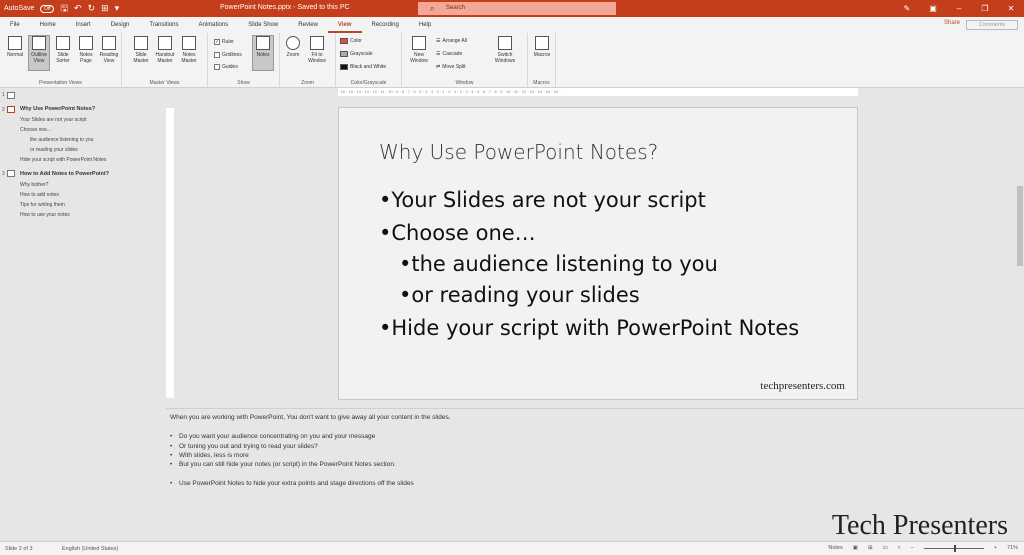 Image resolution: width=1024 pixels, height=555 pixels. I want to click on document-title: PowerPoint Notes.pptx - Saved to this PC, so click(285, 7).